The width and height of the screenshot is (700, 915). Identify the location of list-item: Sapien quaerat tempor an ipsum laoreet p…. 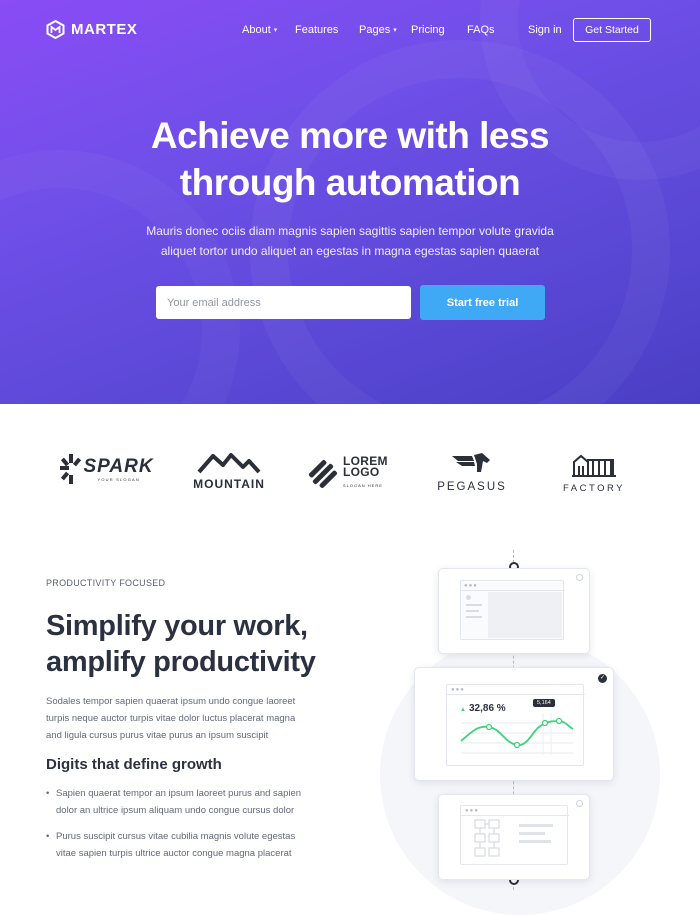
(196, 802).